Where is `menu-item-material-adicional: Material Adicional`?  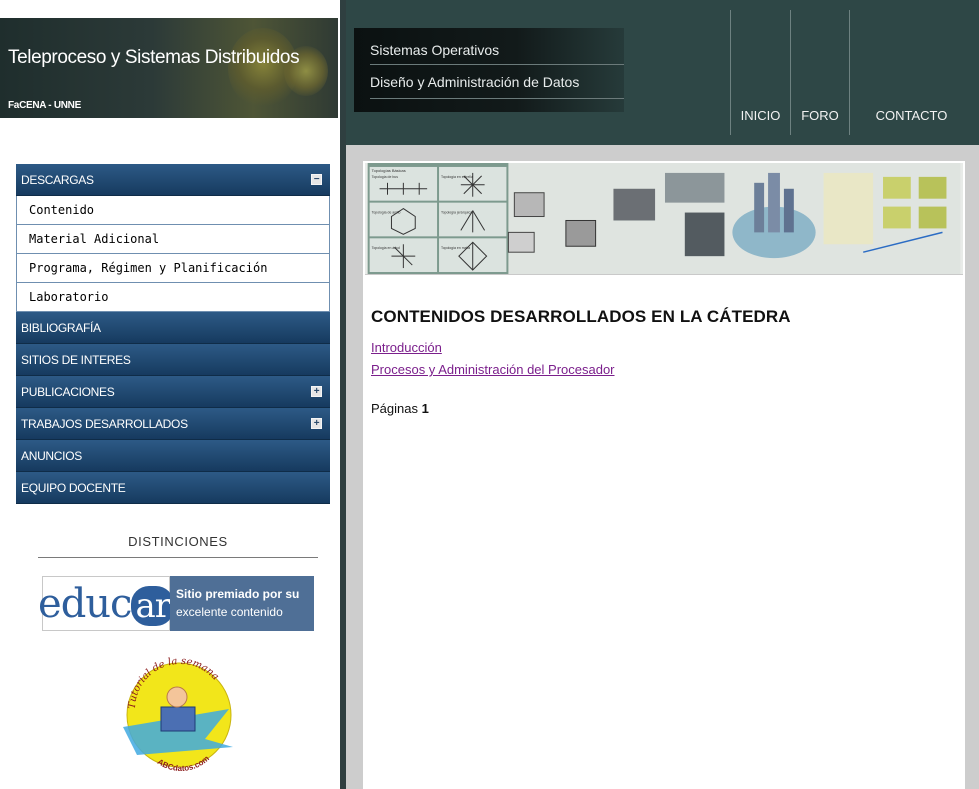 menu-item-material-adicional: Material Adicional is located at coordinates (173, 239).